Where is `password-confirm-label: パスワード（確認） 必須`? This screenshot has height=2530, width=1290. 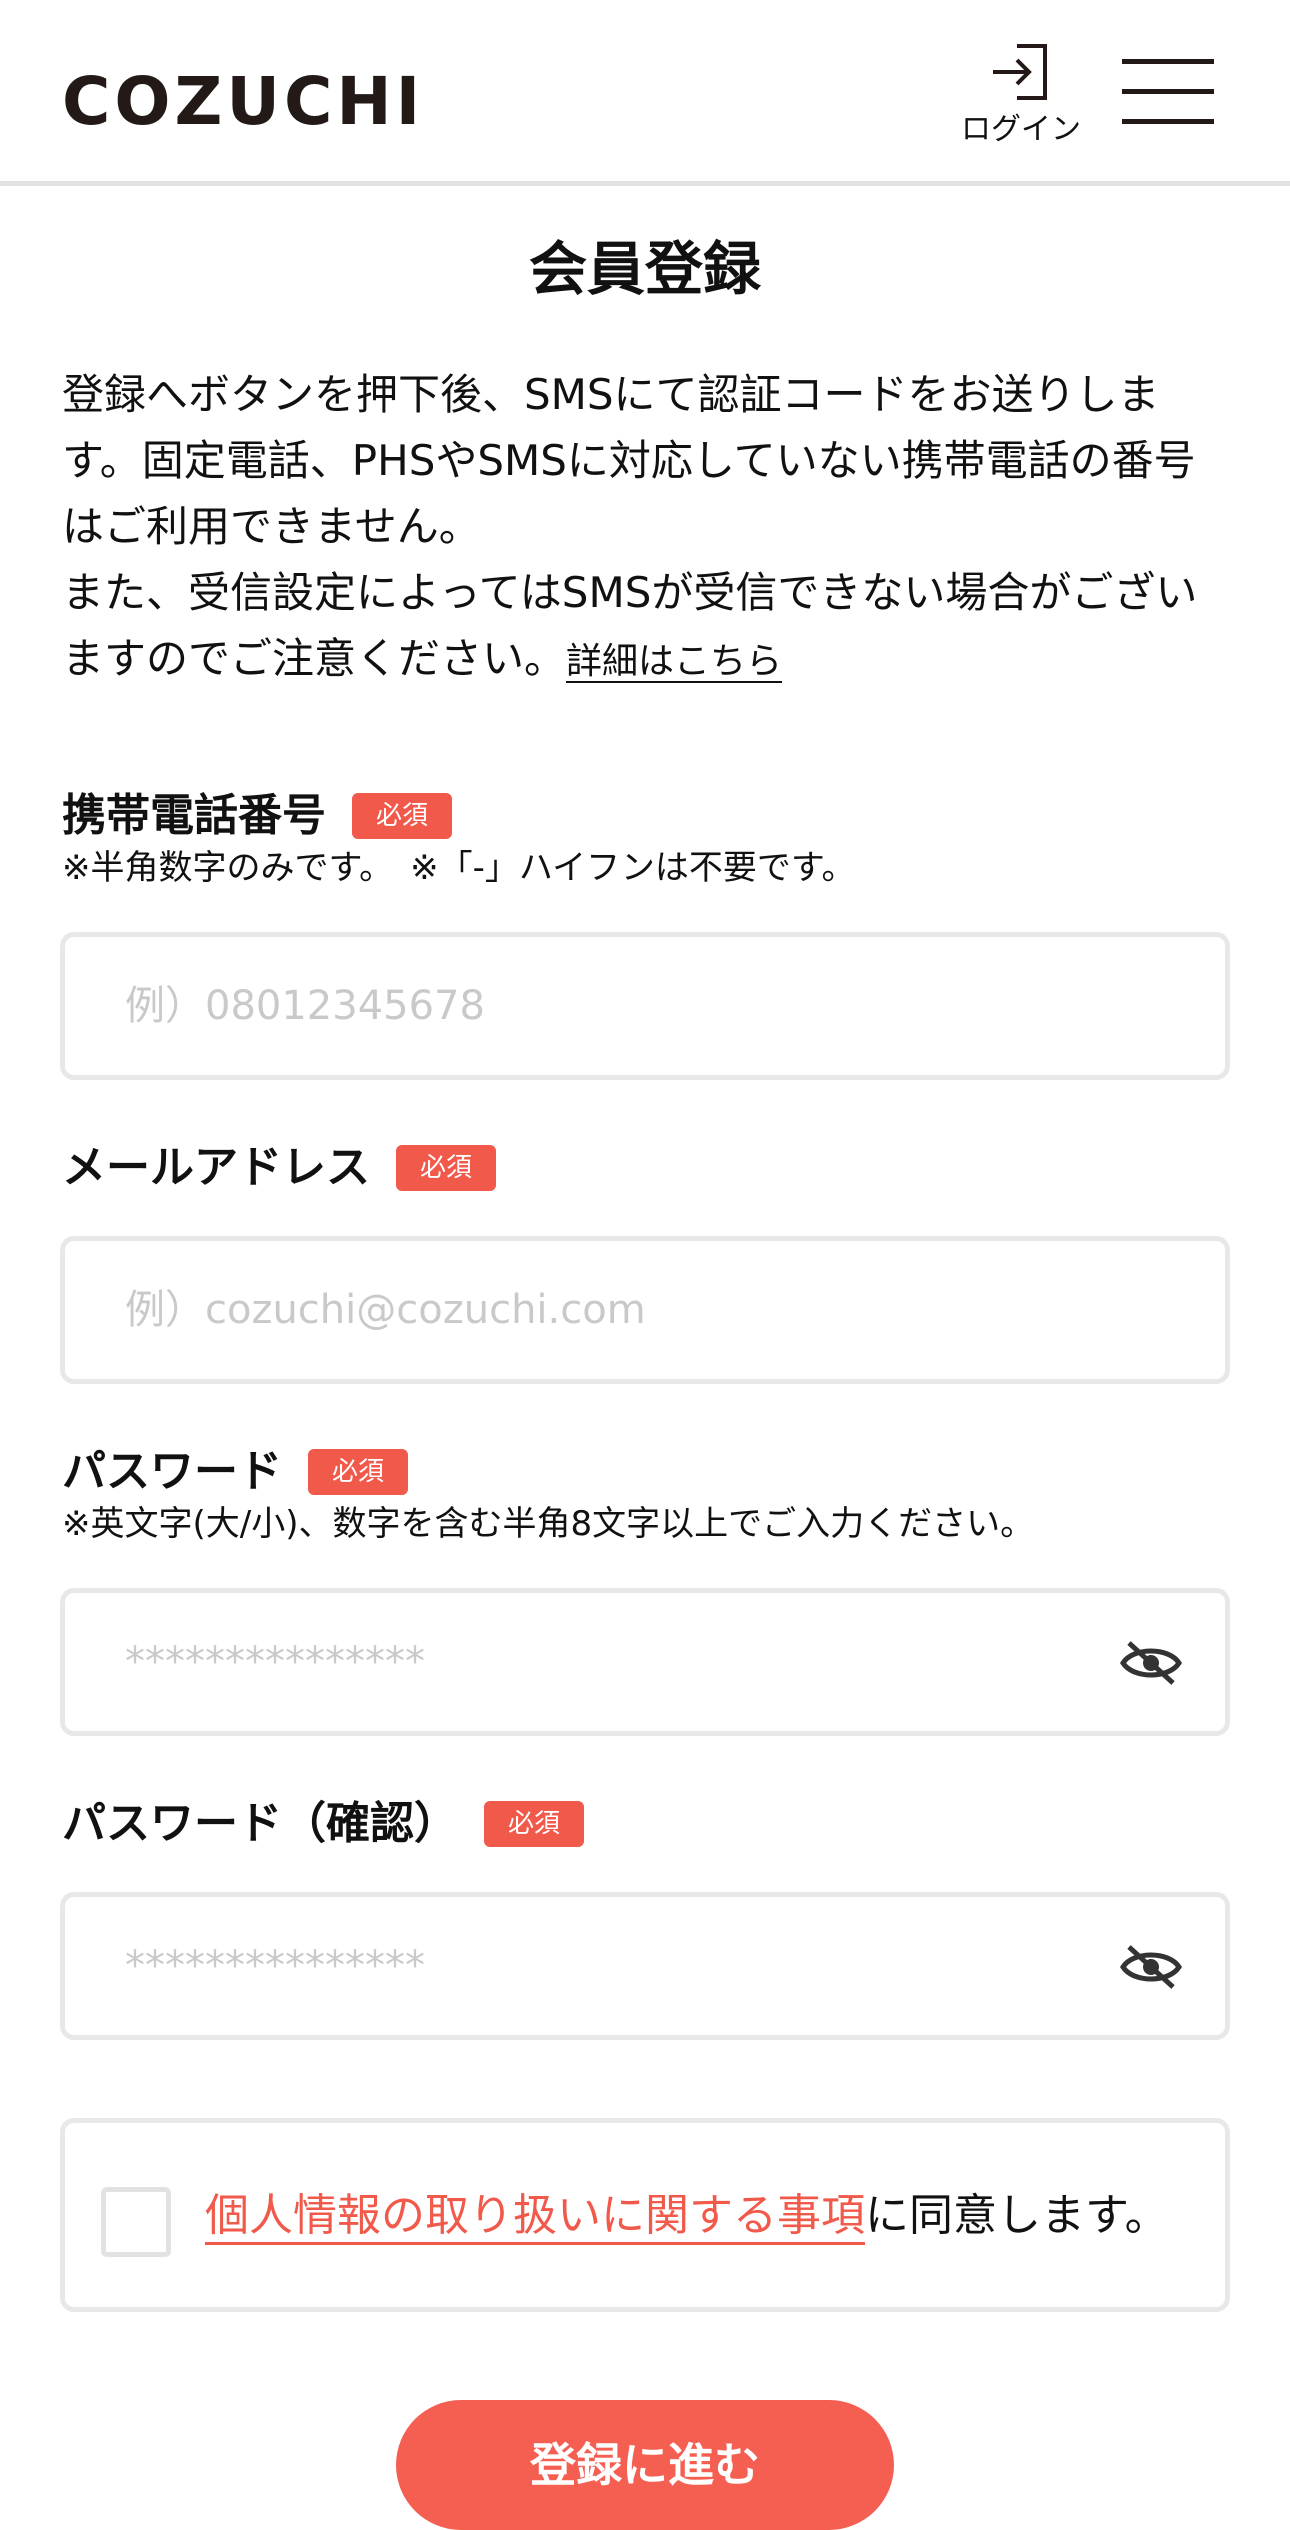 password-confirm-label: パスワード（確認） 必須 is located at coordinates (323, 1824).